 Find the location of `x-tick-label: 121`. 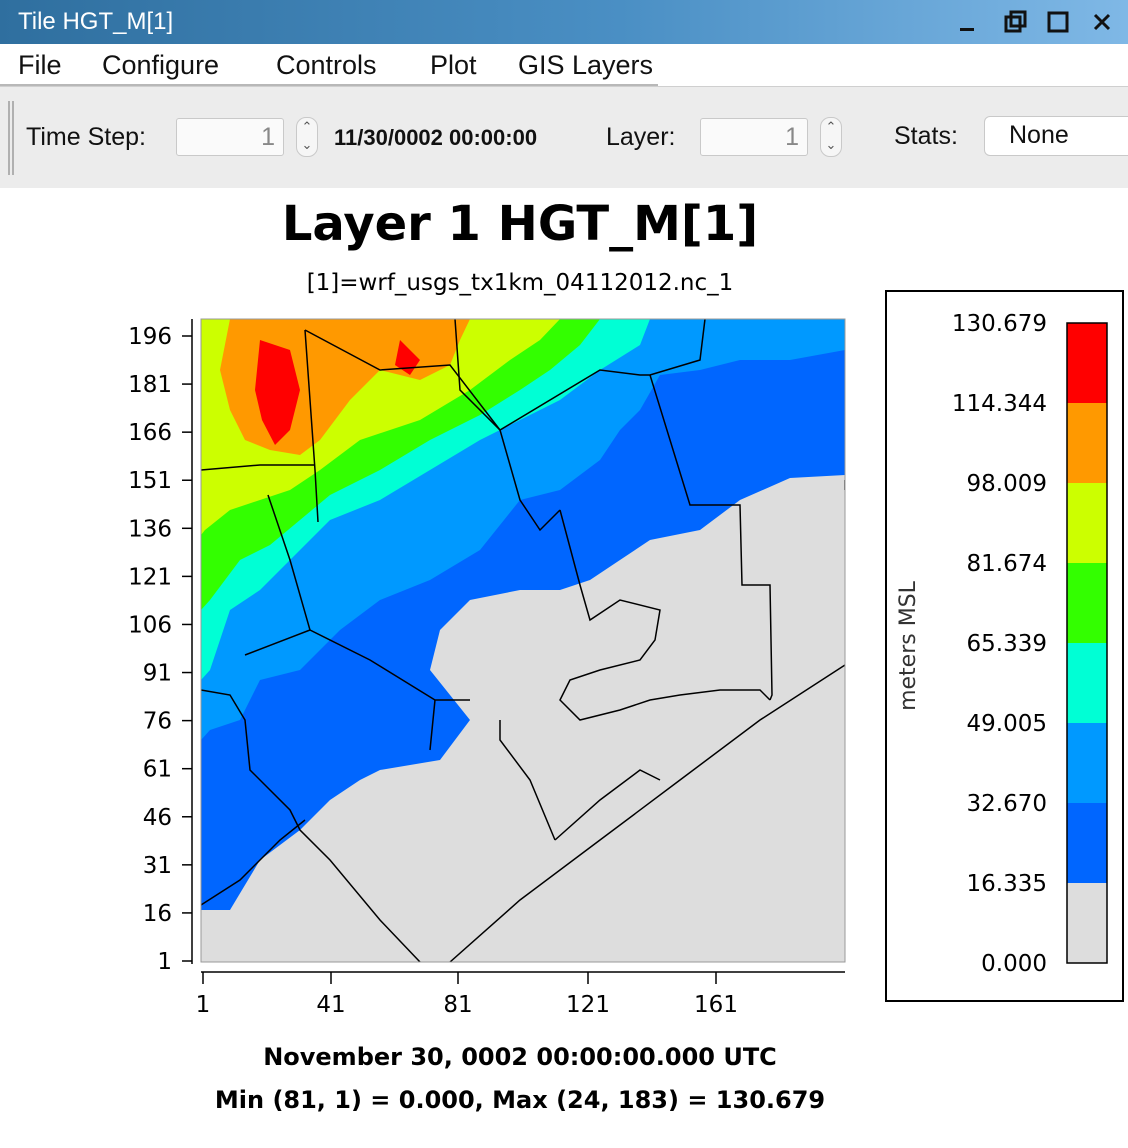

x-tick-label: 121 is located at coordinates (588, 1005).